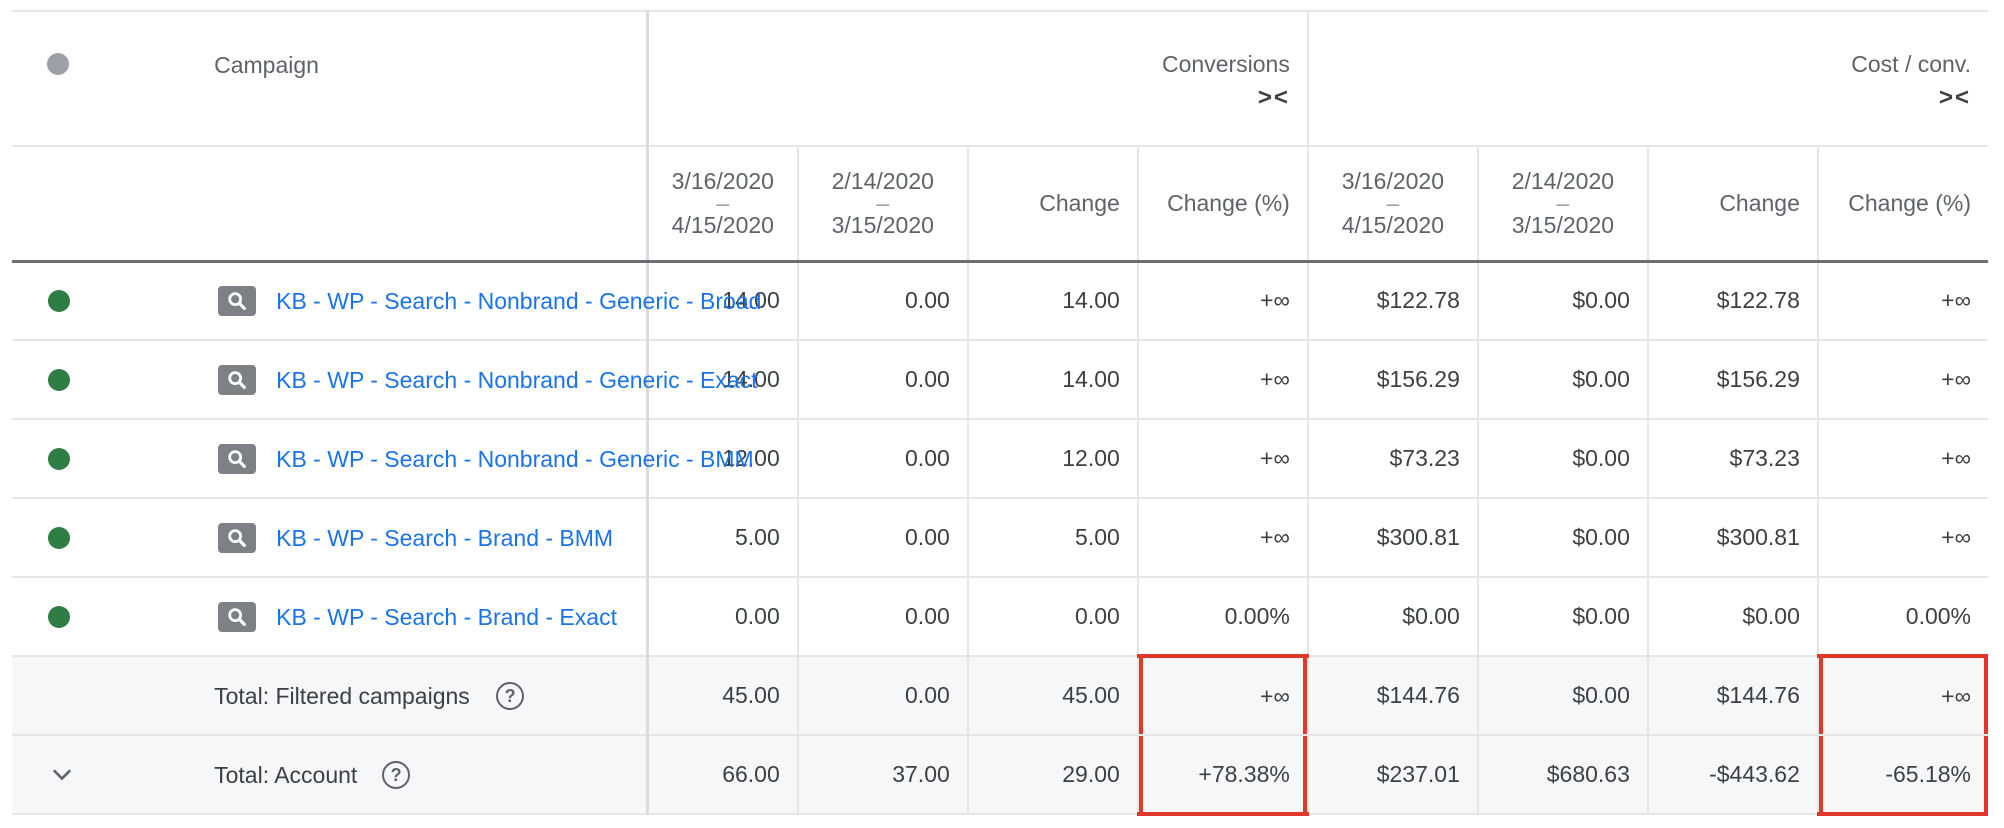 Image resolution: width=2004 pixels, height=828 pixels. I want to click on conv-change-header: Change, so click(1052, 204).